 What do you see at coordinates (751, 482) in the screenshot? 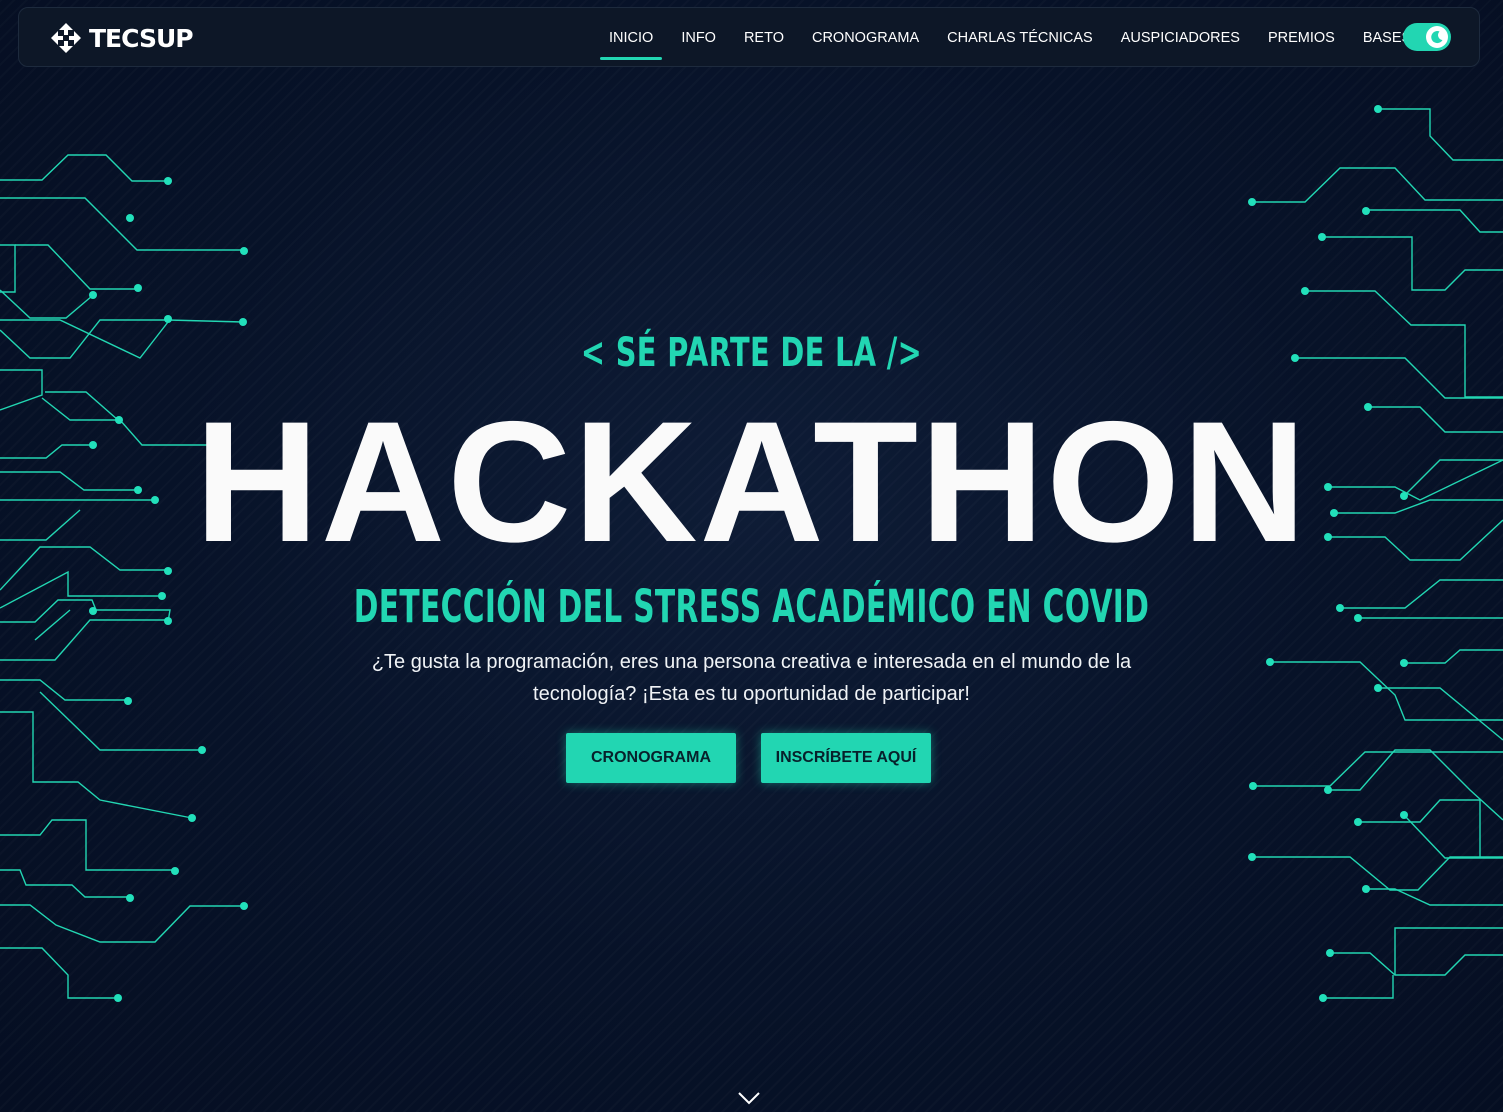
I see `hero-title: HACKATHON` at bounding box center [751, 482].